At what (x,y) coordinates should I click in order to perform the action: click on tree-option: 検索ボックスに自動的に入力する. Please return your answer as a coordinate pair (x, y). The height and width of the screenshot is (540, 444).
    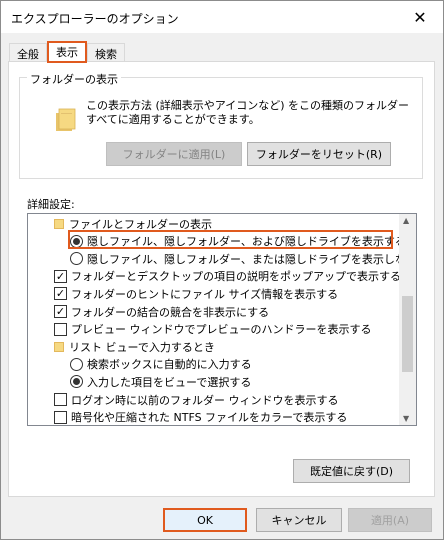
    Looking at the image, I should click on (161, 364).